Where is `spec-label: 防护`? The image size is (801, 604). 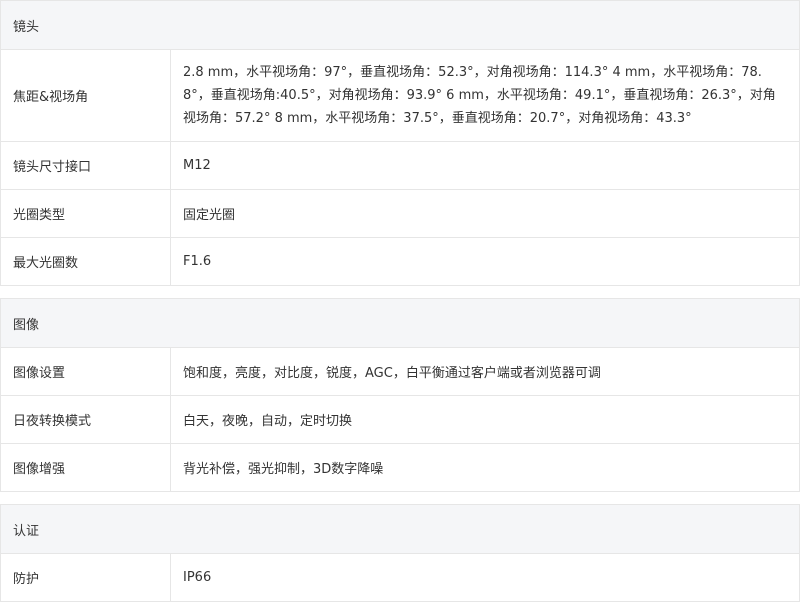
spec-label: 防护 is located at coordinates (85, 577).